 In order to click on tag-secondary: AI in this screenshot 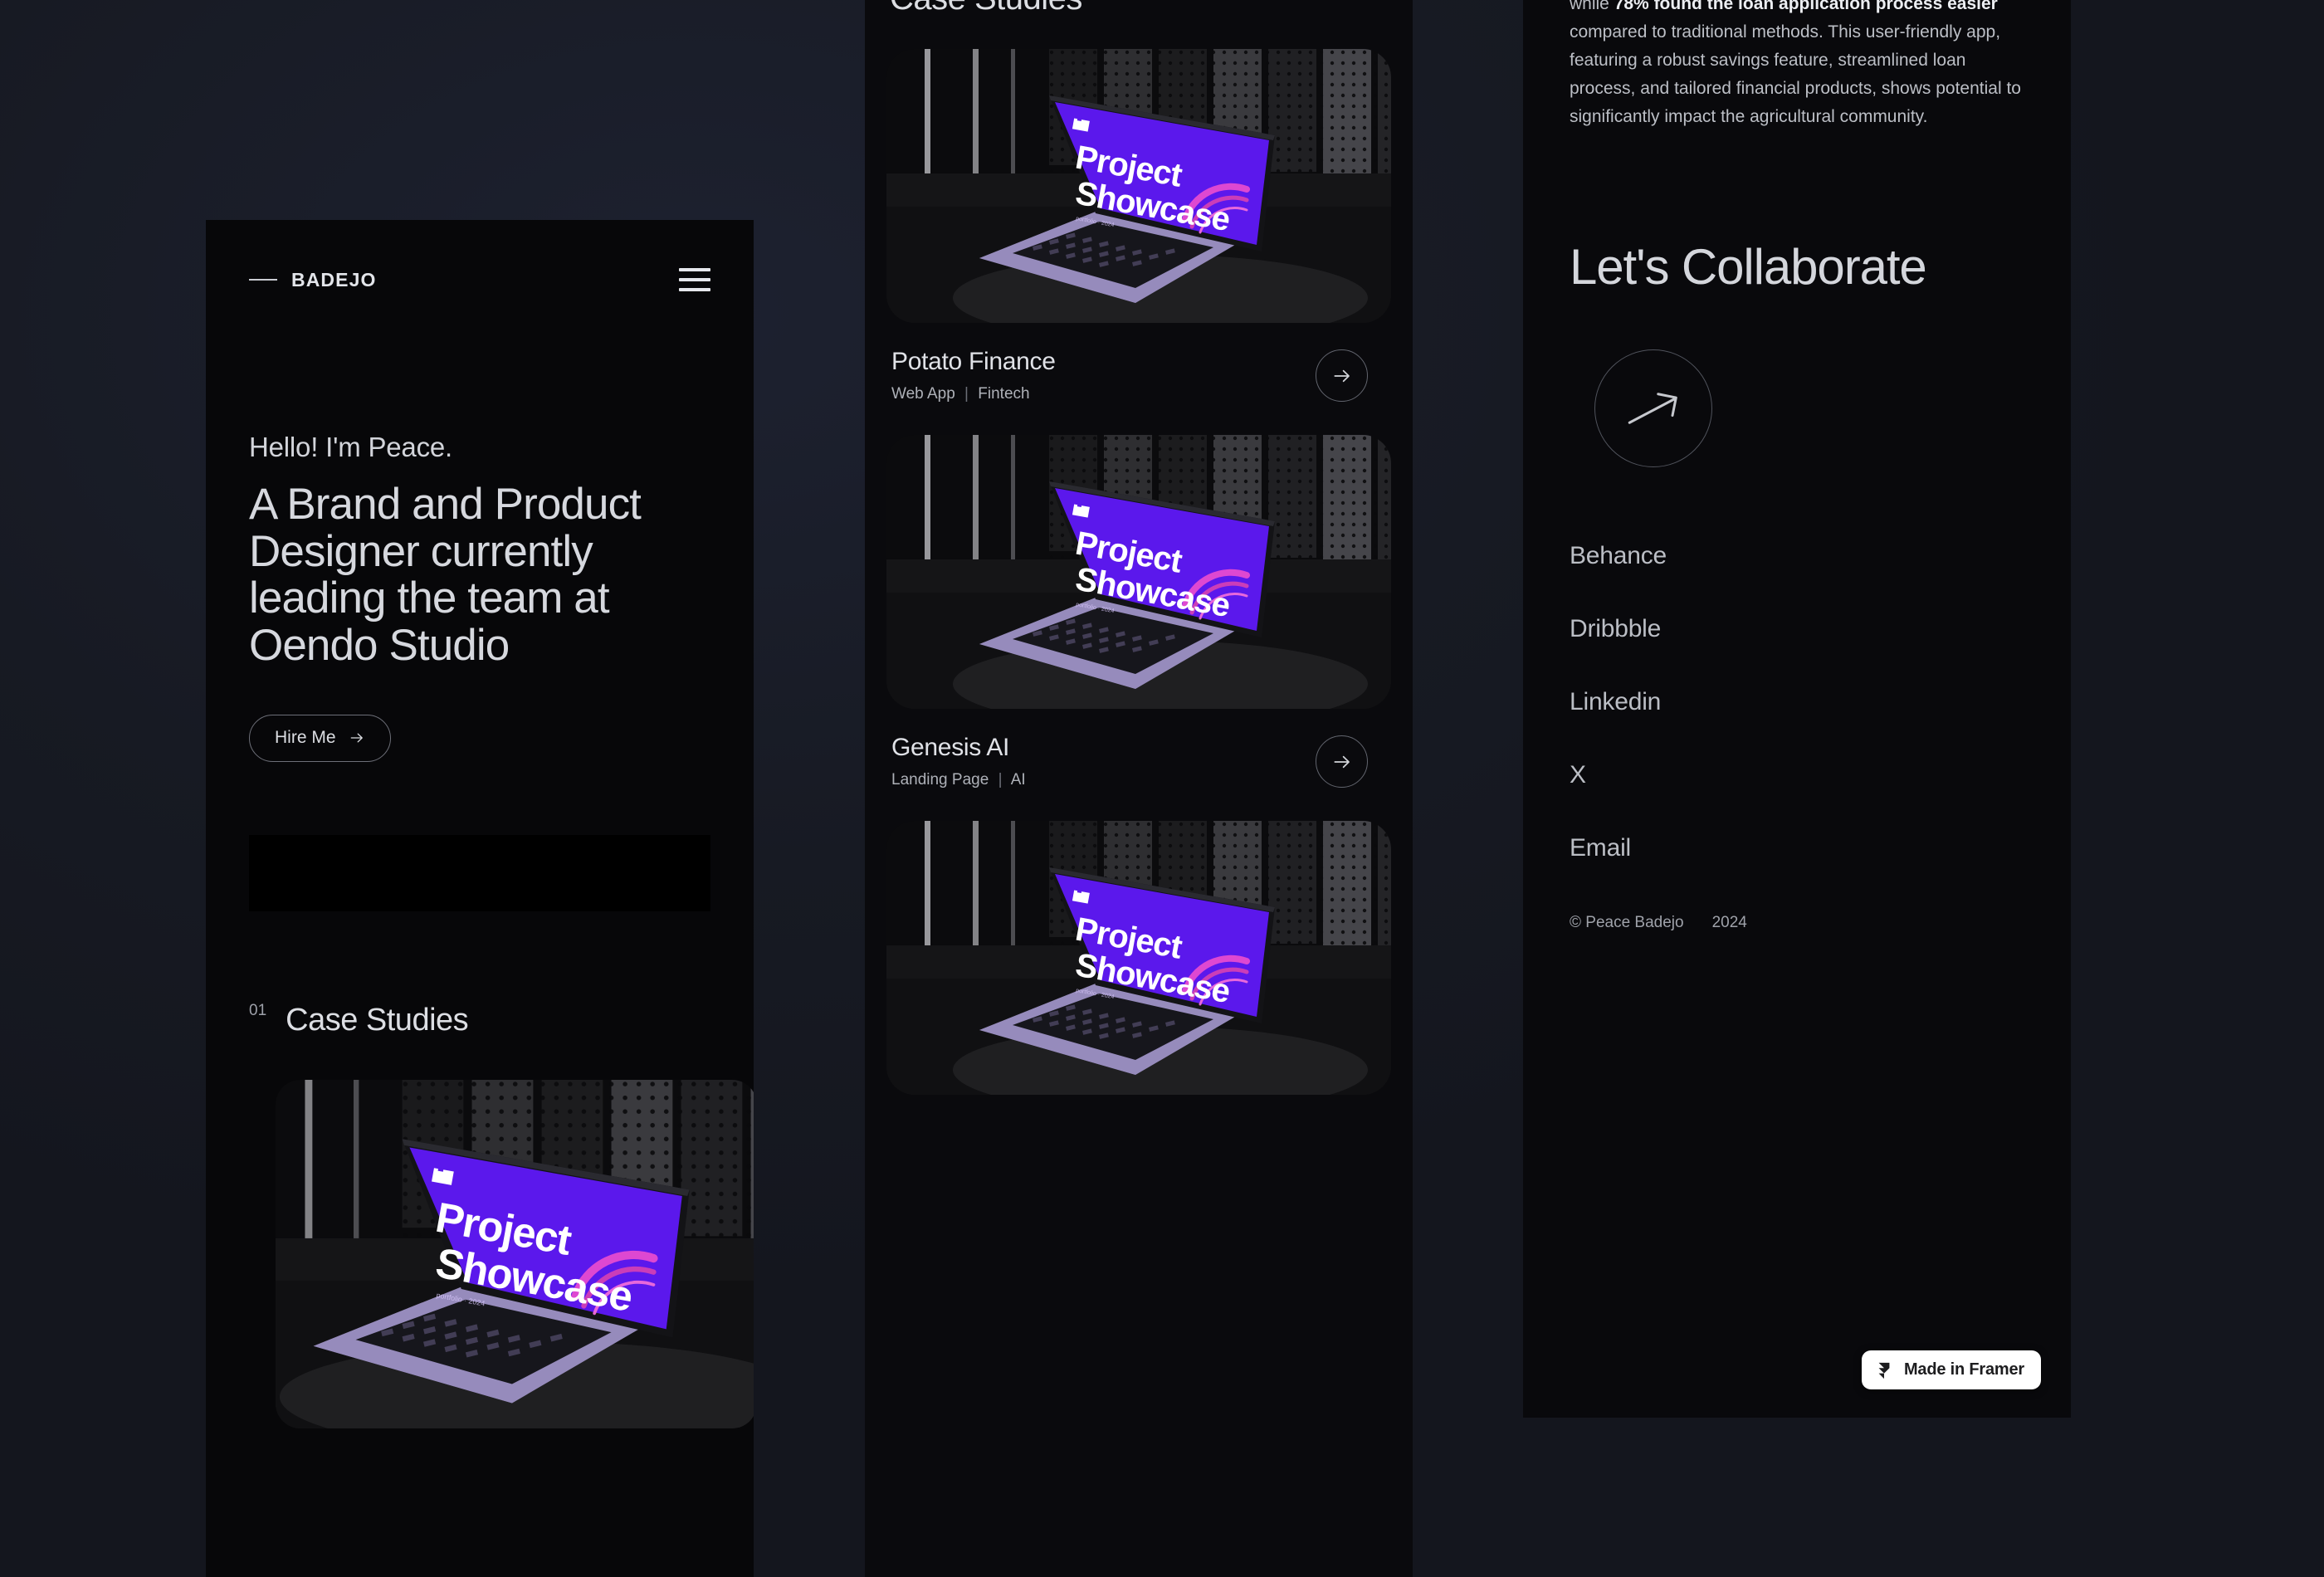, I will do `click(1018, 779)`.